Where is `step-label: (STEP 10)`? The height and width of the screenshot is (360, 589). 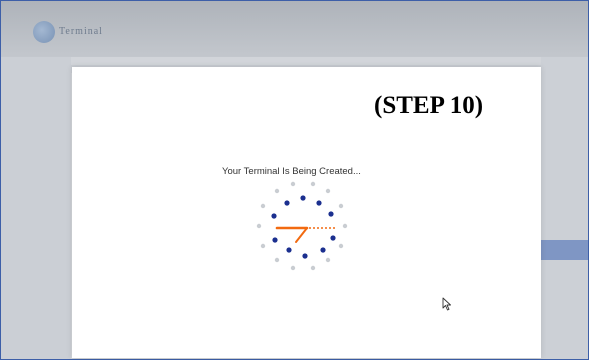
step-label: (STEP 10) is located at coordinates (429, 105).